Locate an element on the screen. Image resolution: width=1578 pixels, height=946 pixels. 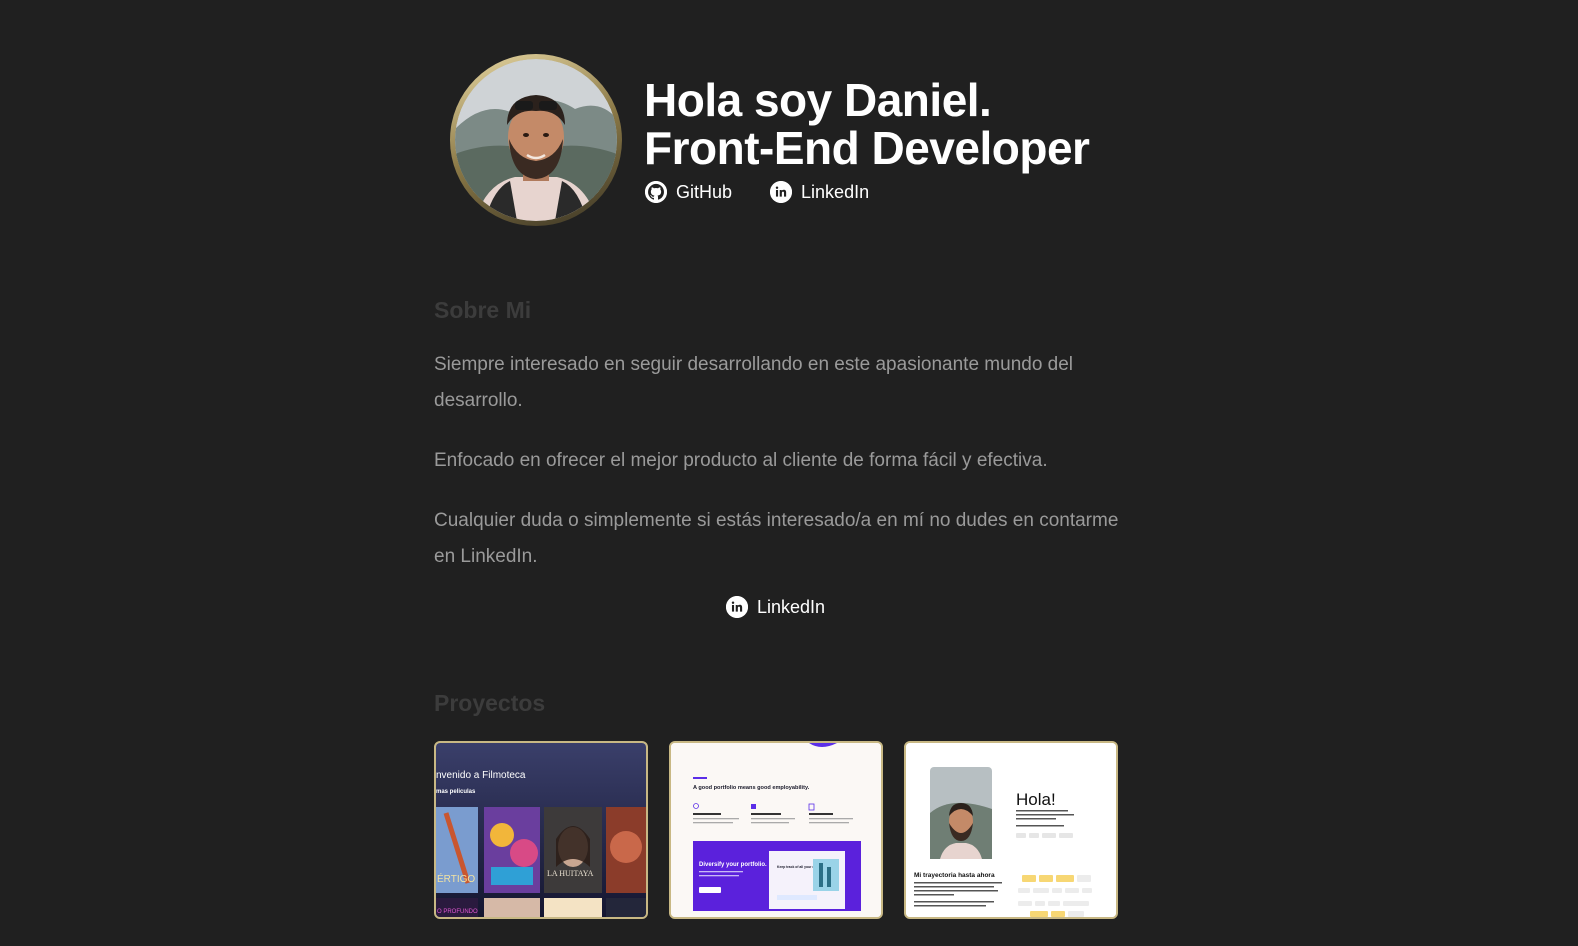
about-linkedin-link: LinkedIn is located at coordinates (775, 607).